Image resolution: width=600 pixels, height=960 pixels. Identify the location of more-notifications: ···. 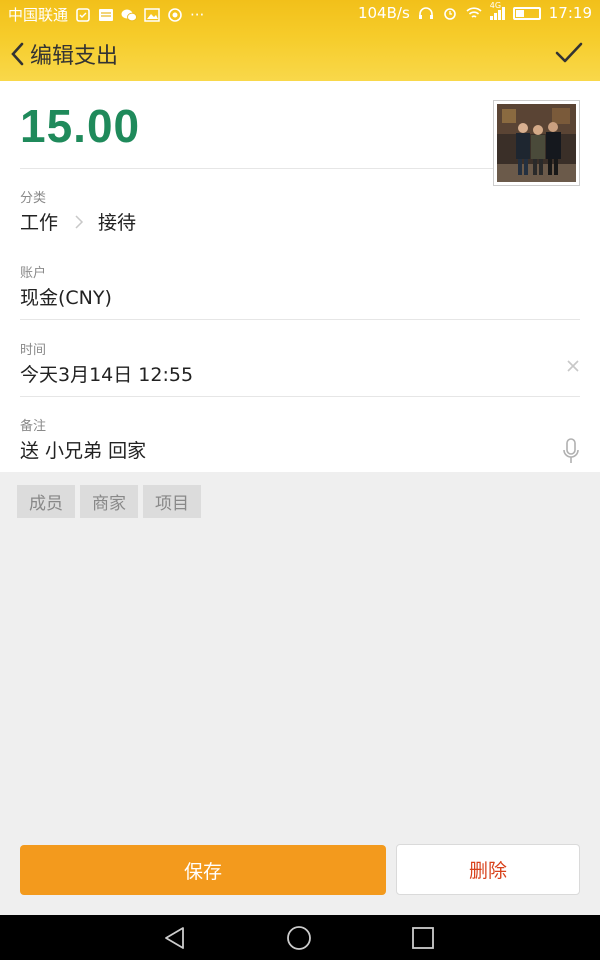
(197, 14).